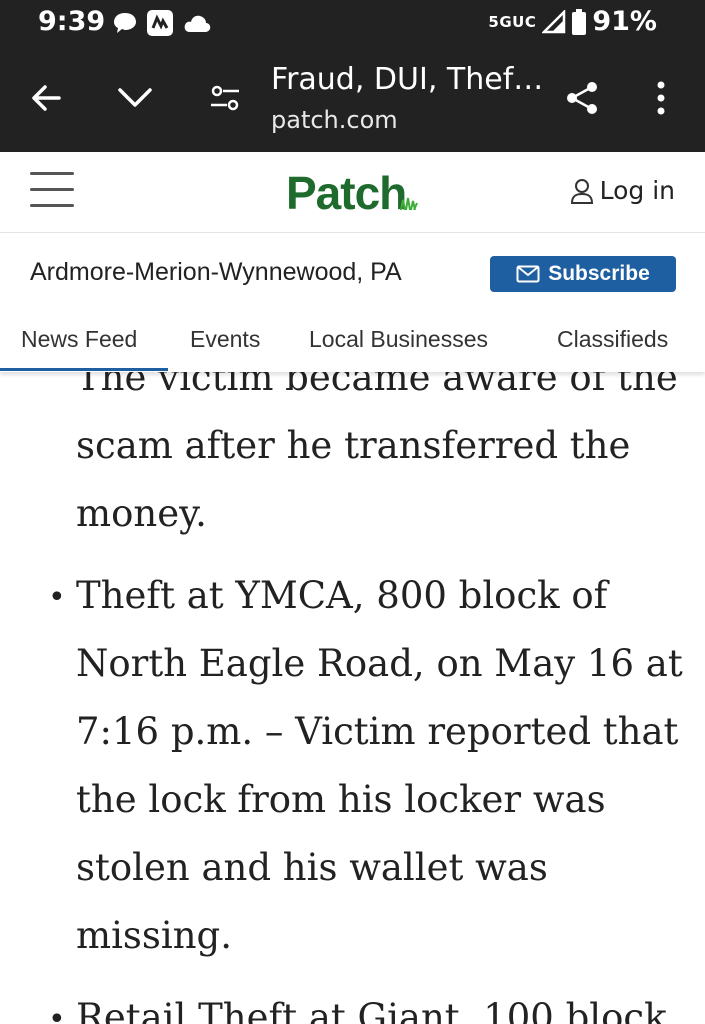 The image size is (705, 1024). I want to click on mail-icon, so click(528, 274).